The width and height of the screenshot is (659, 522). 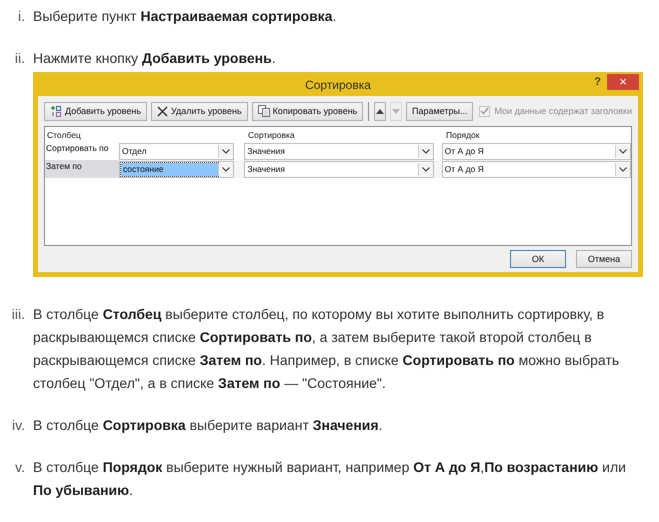 I want to click on list-marker: iii., so click(x=17, y=314).